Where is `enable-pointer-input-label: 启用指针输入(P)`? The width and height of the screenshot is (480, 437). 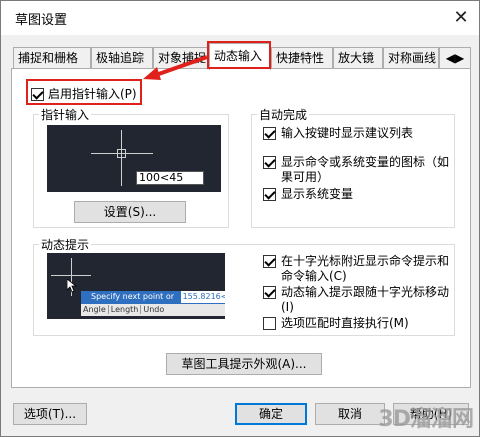
enable-pointer-input-label: 启用指针输入(P) is located at coordinates (92, 94).